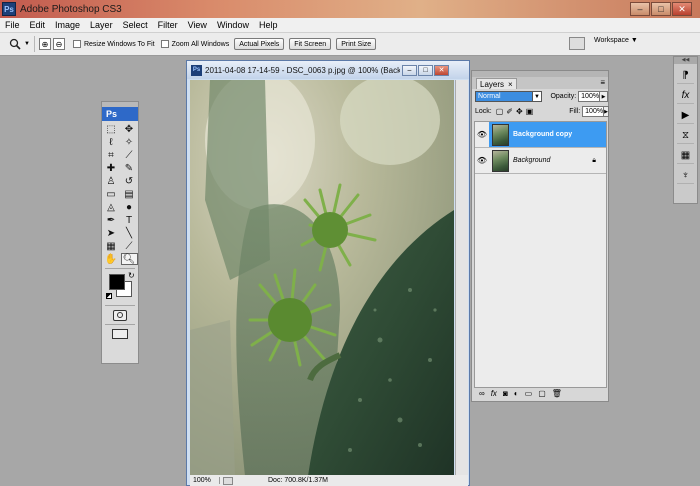  I want to click on marquee-tool-icon: ⬚, so click(111, 129).